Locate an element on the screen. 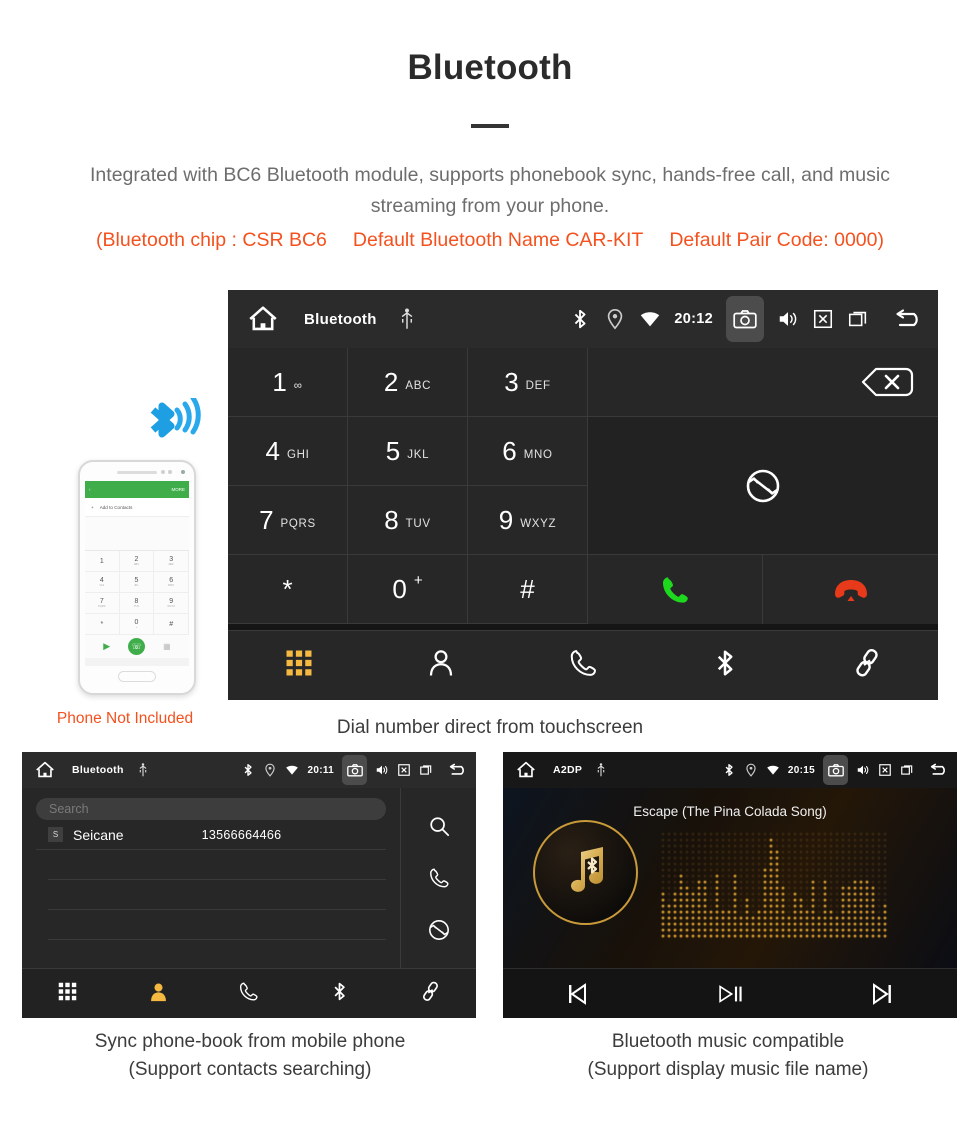  dialer-title: Bluetooth is located at coordinates (340, 319).